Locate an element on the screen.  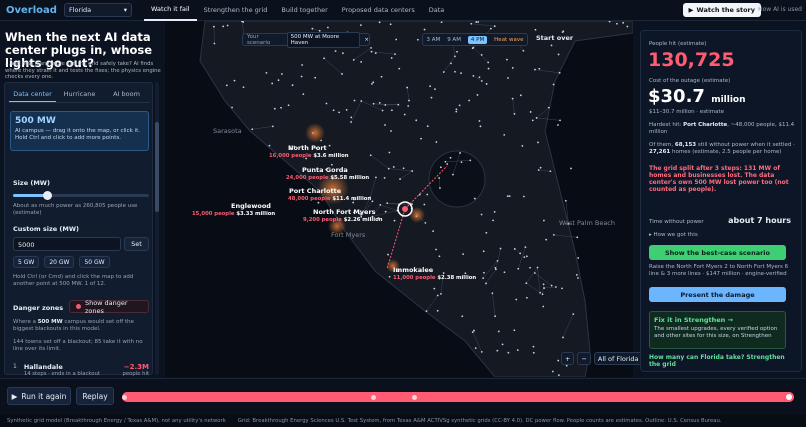
tab-proposed-data-centers: Proposed data centers is located at coordinates (378, 10).